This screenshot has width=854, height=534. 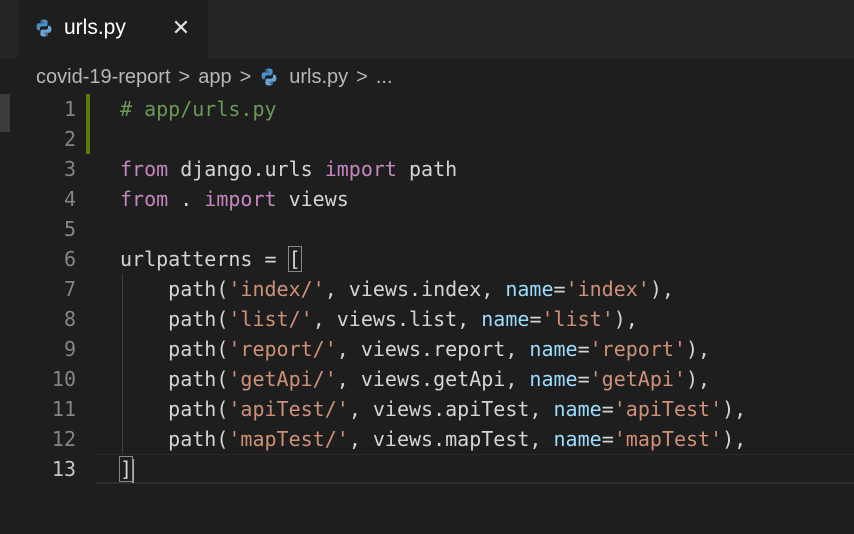 What do you see at coordinates (269, 77) in the screenshot?
I see `python-file-icon` at bounding box center [269, 77].